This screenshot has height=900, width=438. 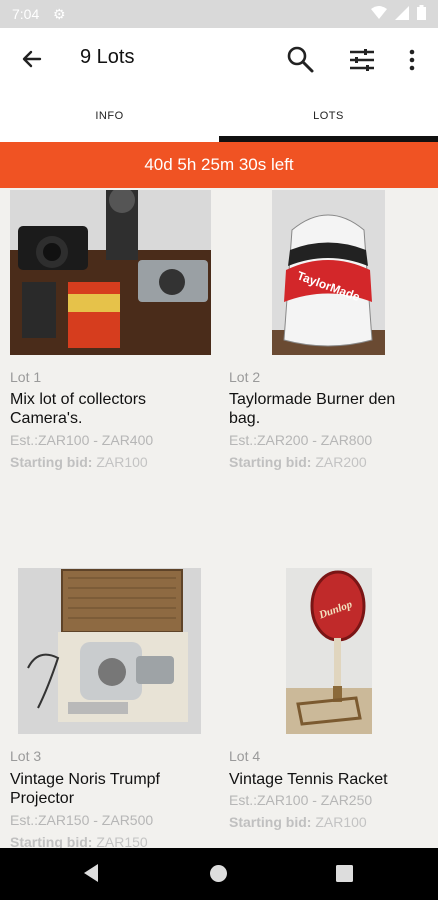 What do you see at coordinates (344, 873) in the screenshot?
I see `nav-recents-icon` at bounding box center [344, 873].